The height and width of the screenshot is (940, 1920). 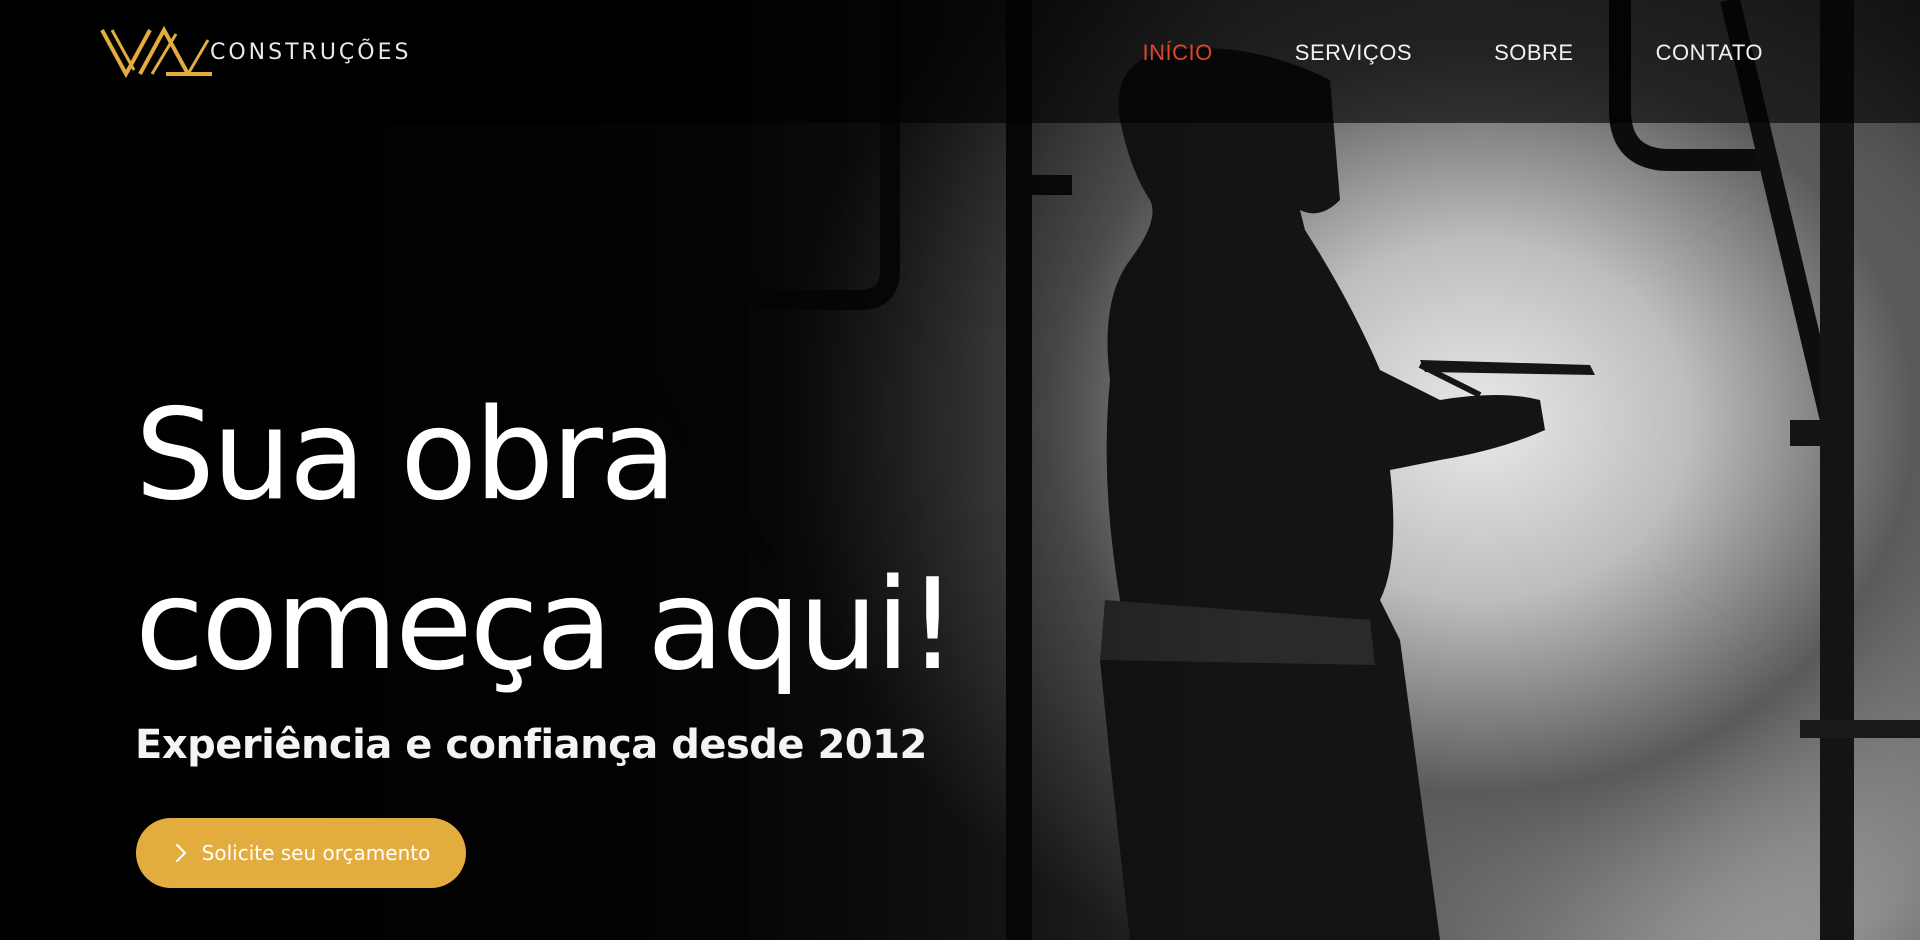 What do you see at coordinates (1709, 53) in the screenshot?
I see `nav-item-contato: CONTATO` at bounding box center [1709, 53].